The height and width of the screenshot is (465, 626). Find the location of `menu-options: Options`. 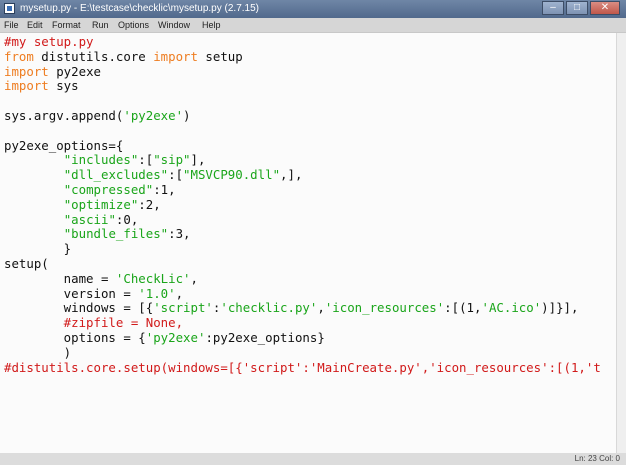

menu-options: Options is located at coordinates (133, 25).